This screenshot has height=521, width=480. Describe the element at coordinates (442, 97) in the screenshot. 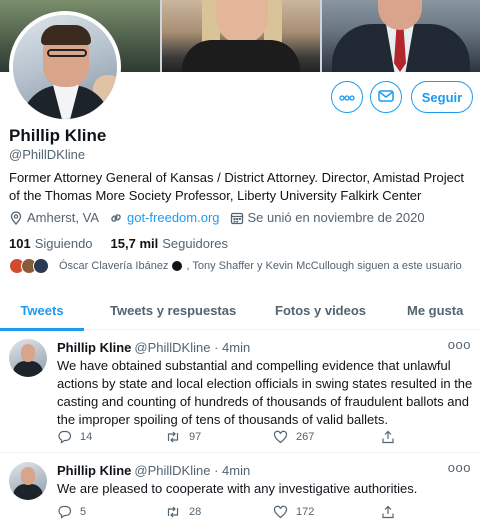

I see `follow-button: Seguir` at that location.